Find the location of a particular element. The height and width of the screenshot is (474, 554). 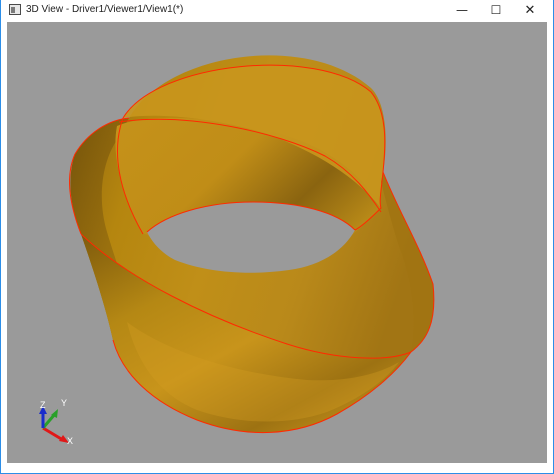

y-axis-arrow is located at coordinates (49, 421).